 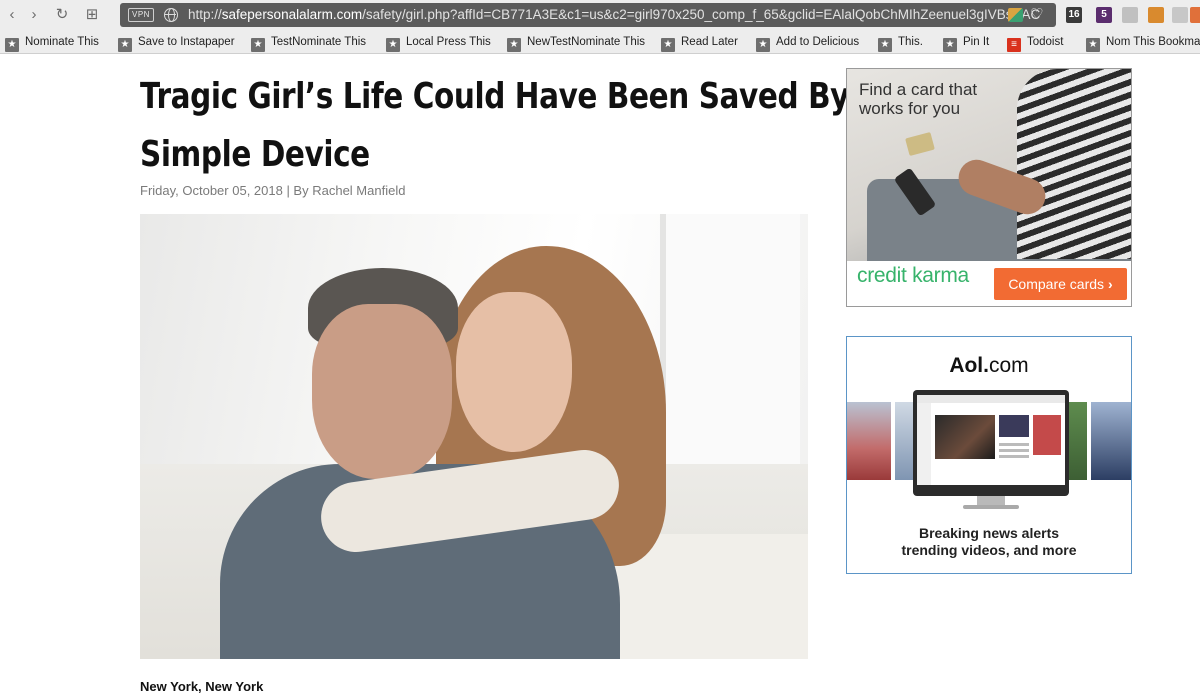 I want to click on bookmark-item: ★ Pin It, so click(x=966, y=43).